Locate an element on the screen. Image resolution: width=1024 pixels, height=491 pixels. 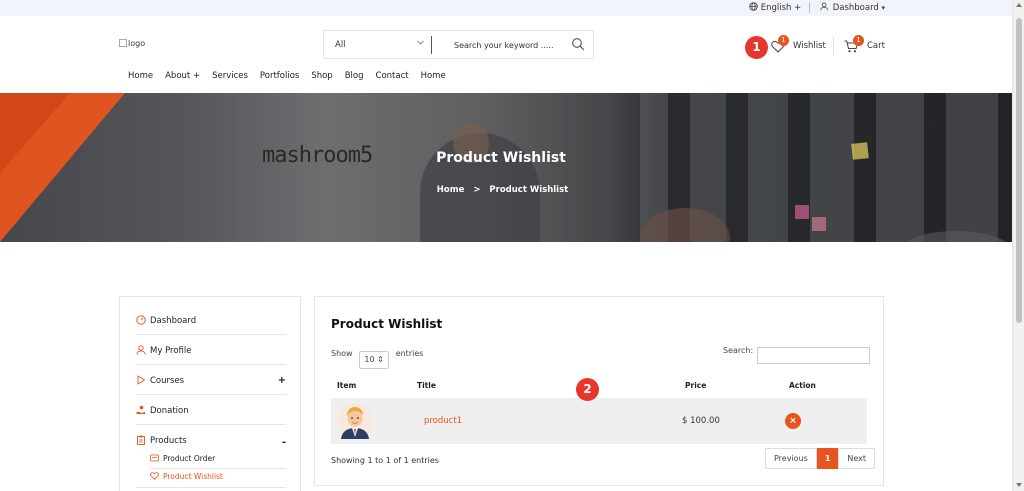
entries-length-control: Show 10 ⇕ entries is located at coordinates (377, 359).